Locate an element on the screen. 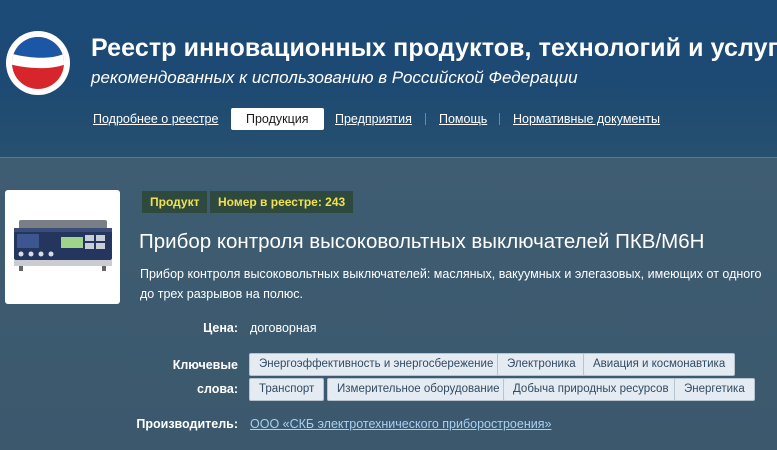  nav-about-registry: Подробнее о реестре is located at coordinates (155, 119).